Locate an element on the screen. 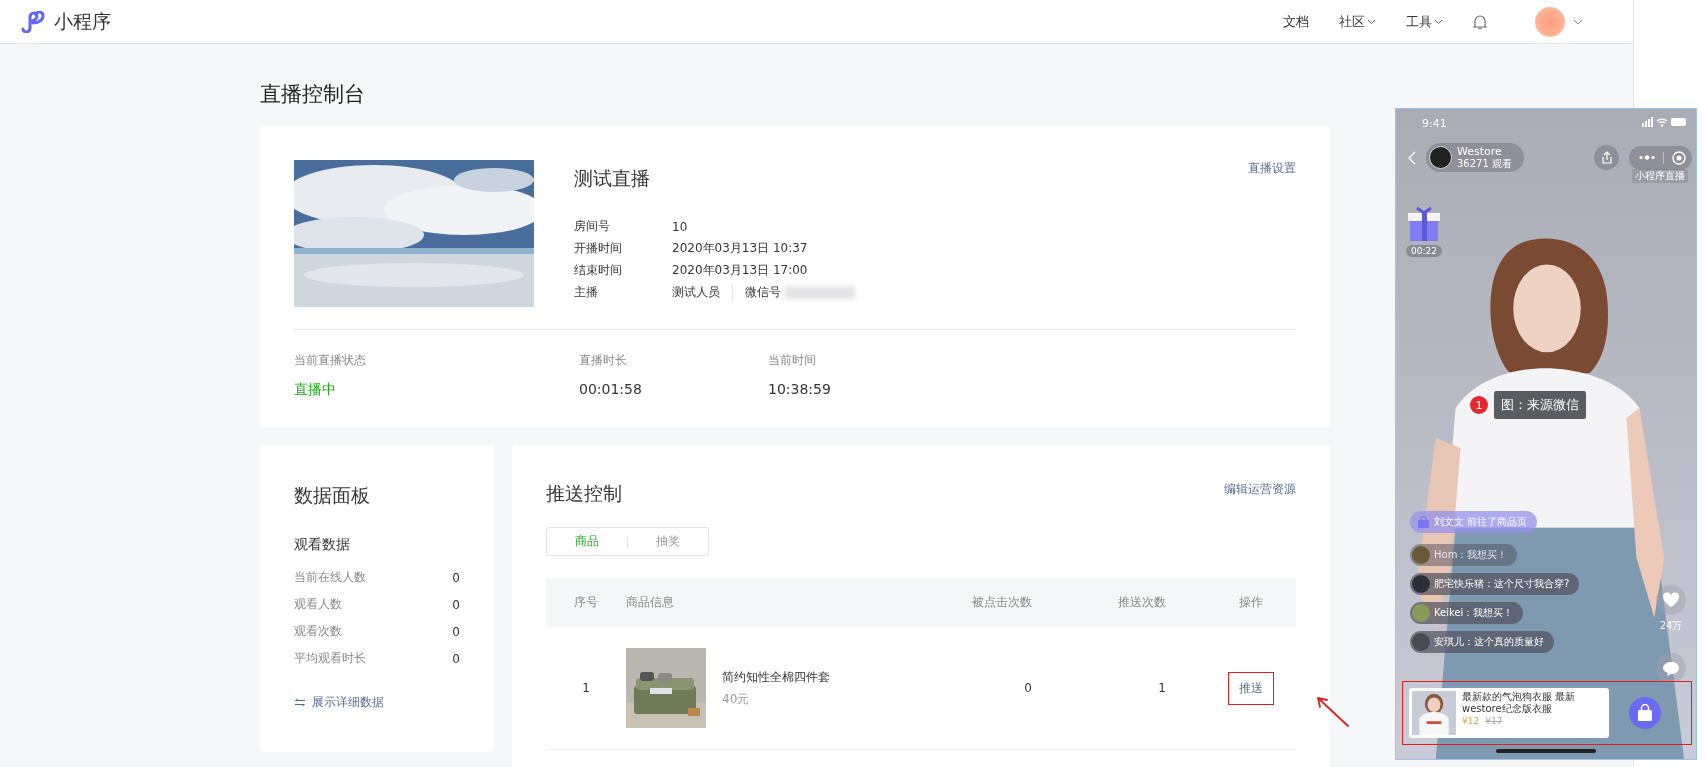 The image size is (1705, 767). arrow is located at coordinates (1332, 711).